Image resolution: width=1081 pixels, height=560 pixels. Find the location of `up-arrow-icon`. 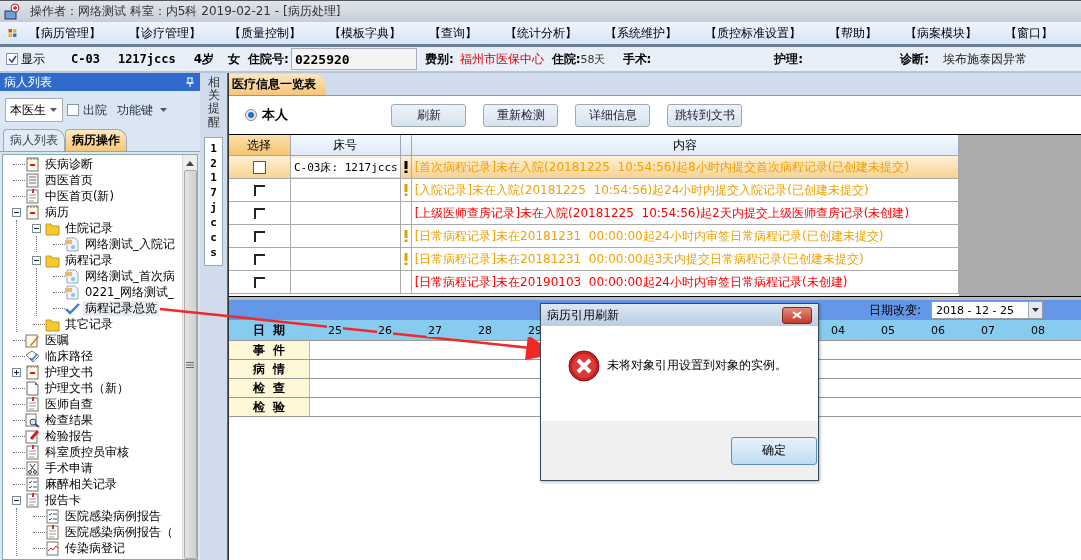

up-arrow-icon is located at coordinates (190, 163).